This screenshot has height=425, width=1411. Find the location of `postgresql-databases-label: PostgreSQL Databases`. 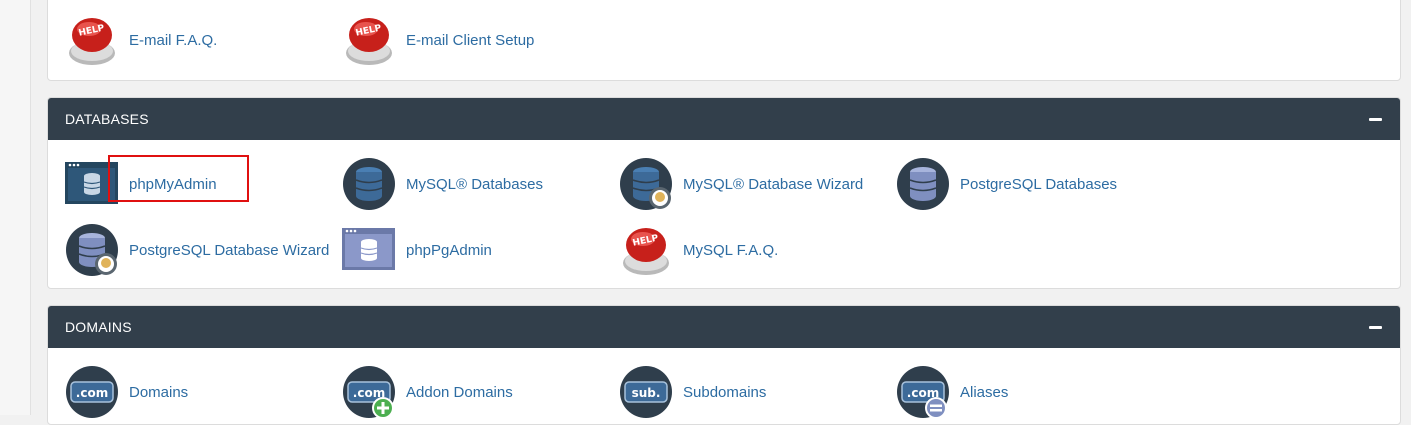

postgresql-databases-label: PostgreSQL Databases is located at coordinates (1039, 184).